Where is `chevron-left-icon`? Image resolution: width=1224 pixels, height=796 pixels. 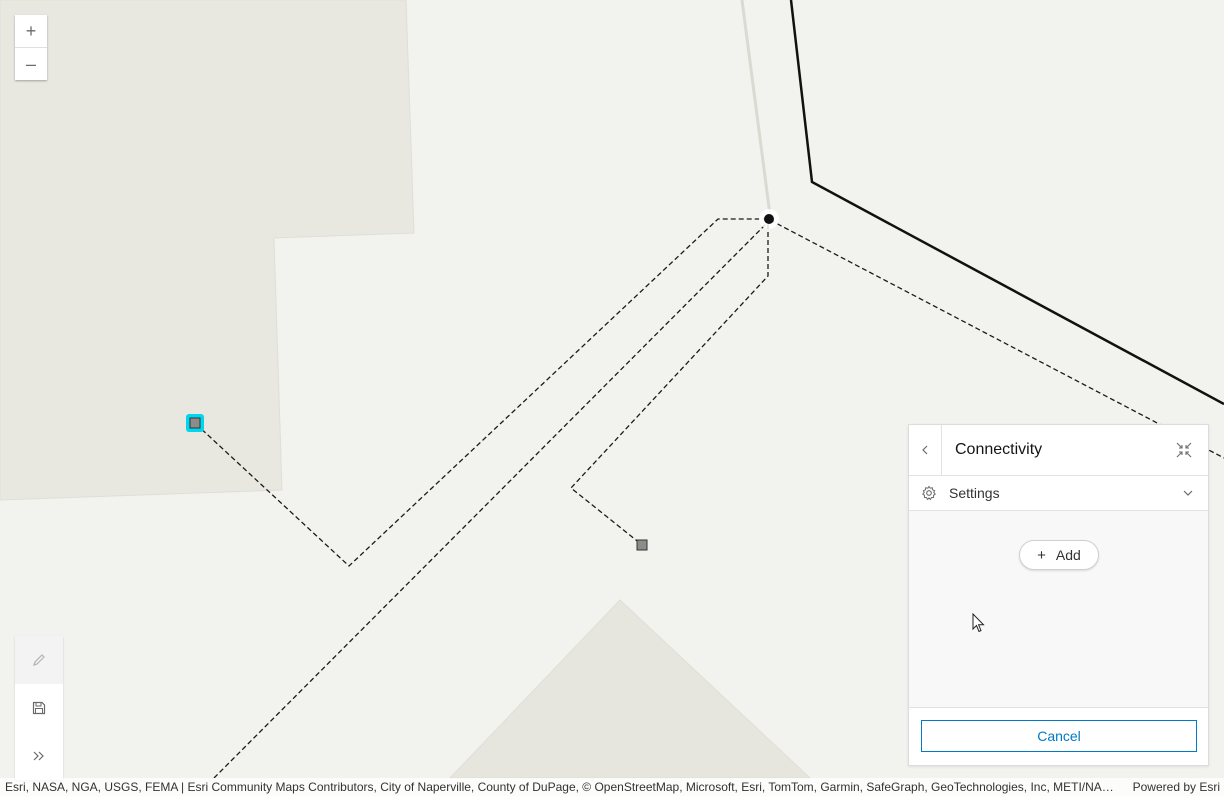 chevron-left-icon is located at coordinates (925, 450).